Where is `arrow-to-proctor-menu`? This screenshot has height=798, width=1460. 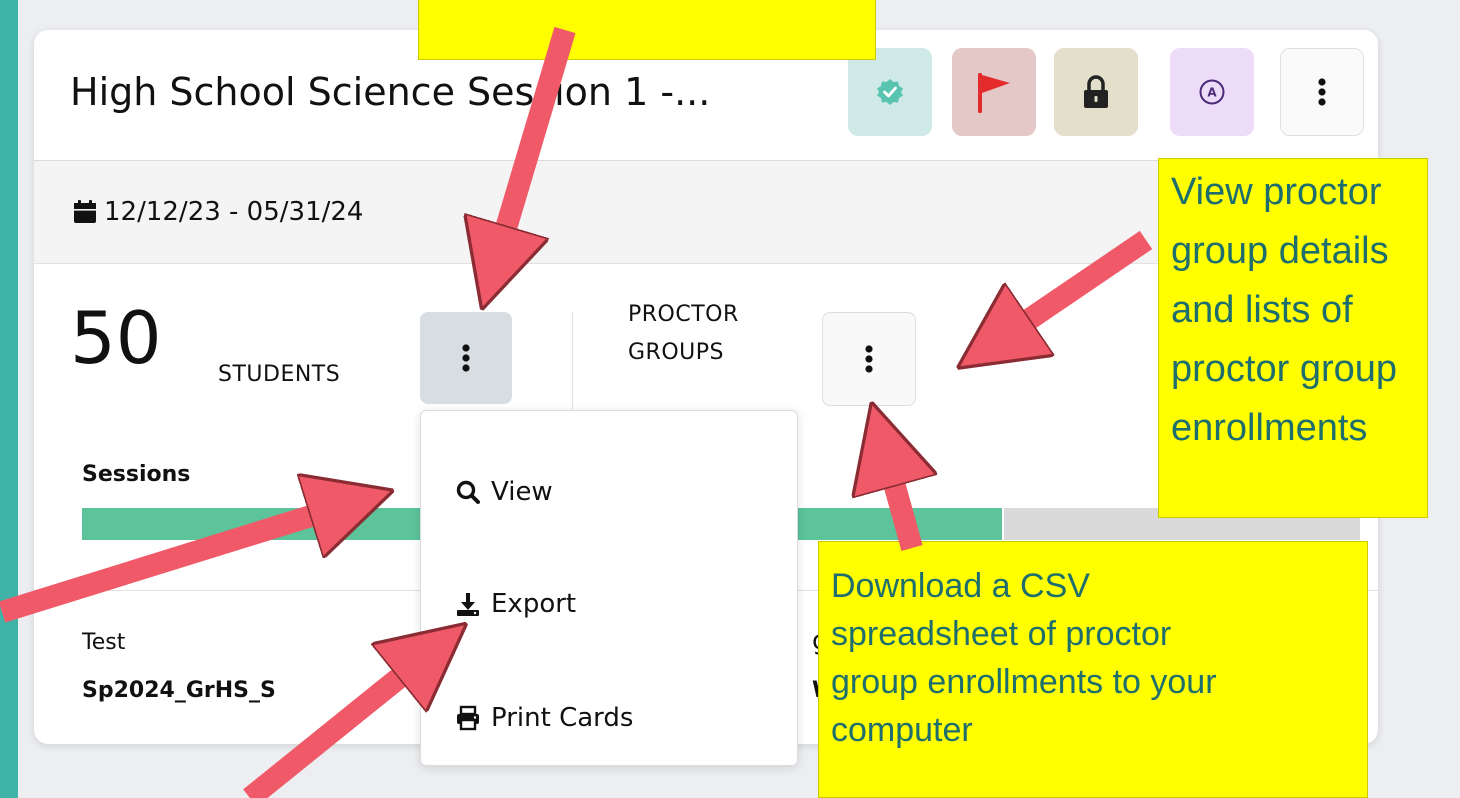 arrow-to-proctor-menu is located at coordinates (1071, 288).